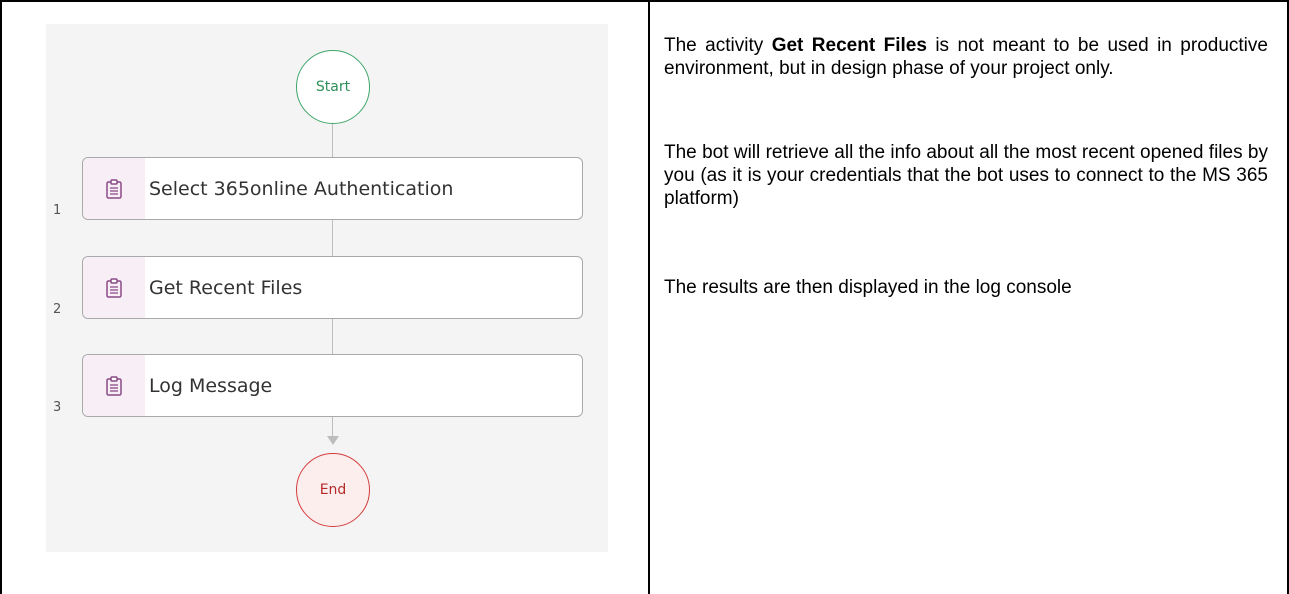  I want to click on step-number: 2, so click(57, 309).